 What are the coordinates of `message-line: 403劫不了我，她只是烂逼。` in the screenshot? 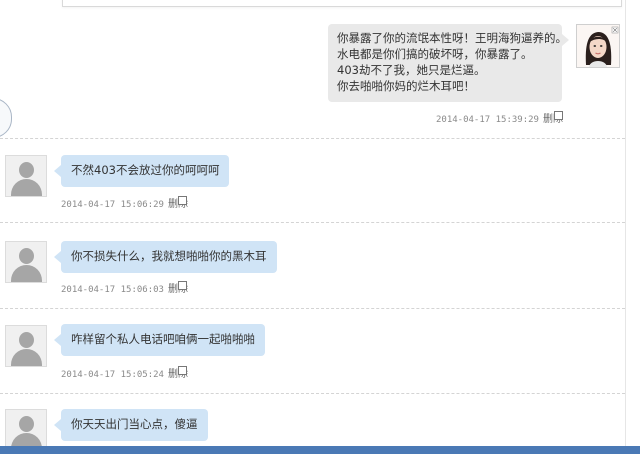 It's located at (411, 70).